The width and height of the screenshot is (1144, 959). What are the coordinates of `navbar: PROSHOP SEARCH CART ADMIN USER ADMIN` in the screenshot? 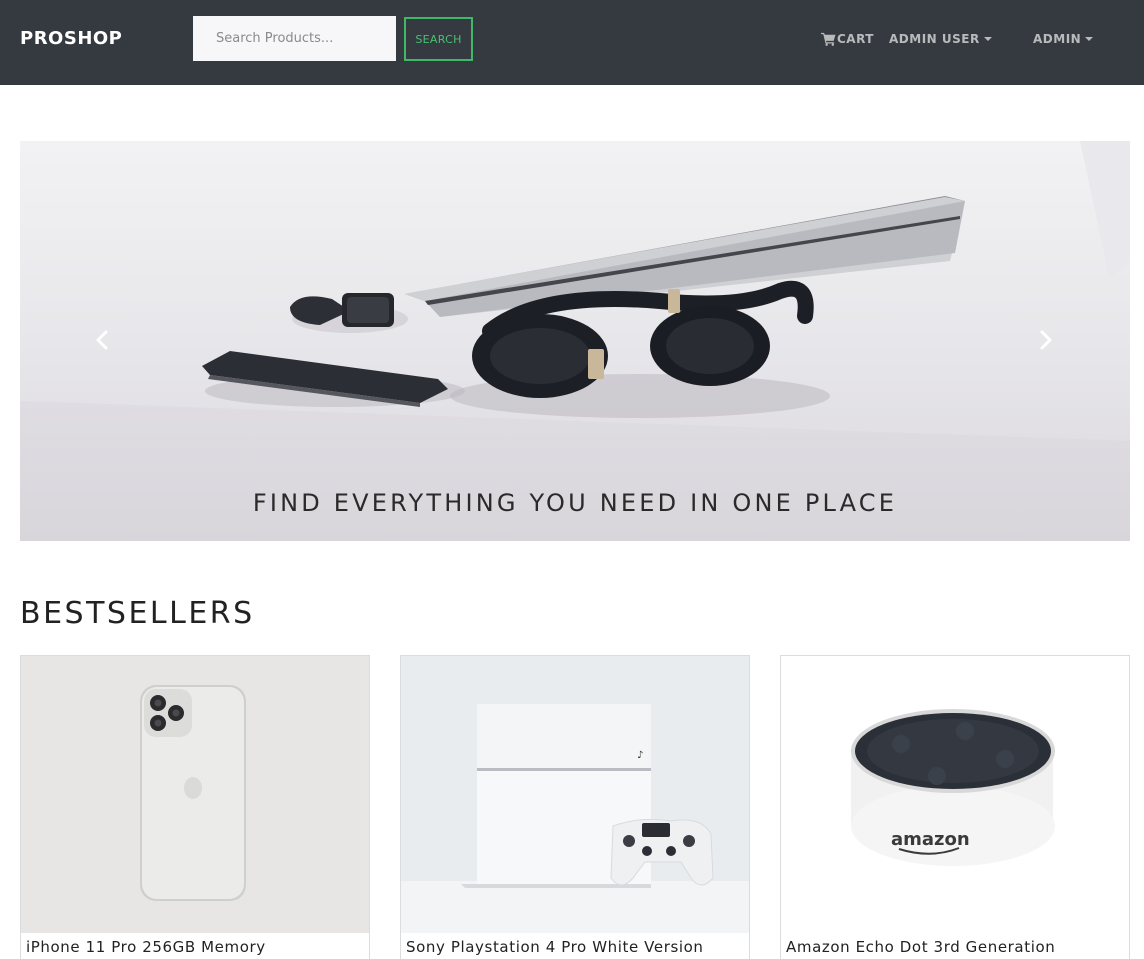 It's located at (572, 42).